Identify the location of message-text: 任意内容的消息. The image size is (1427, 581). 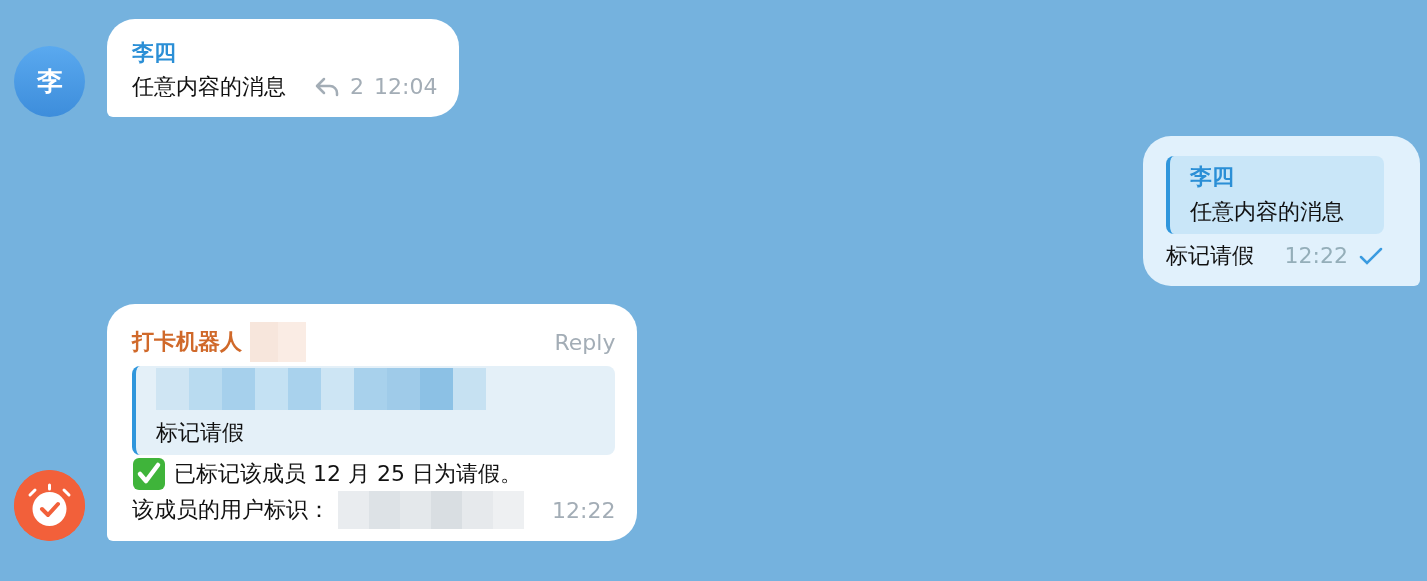
(209, 87).